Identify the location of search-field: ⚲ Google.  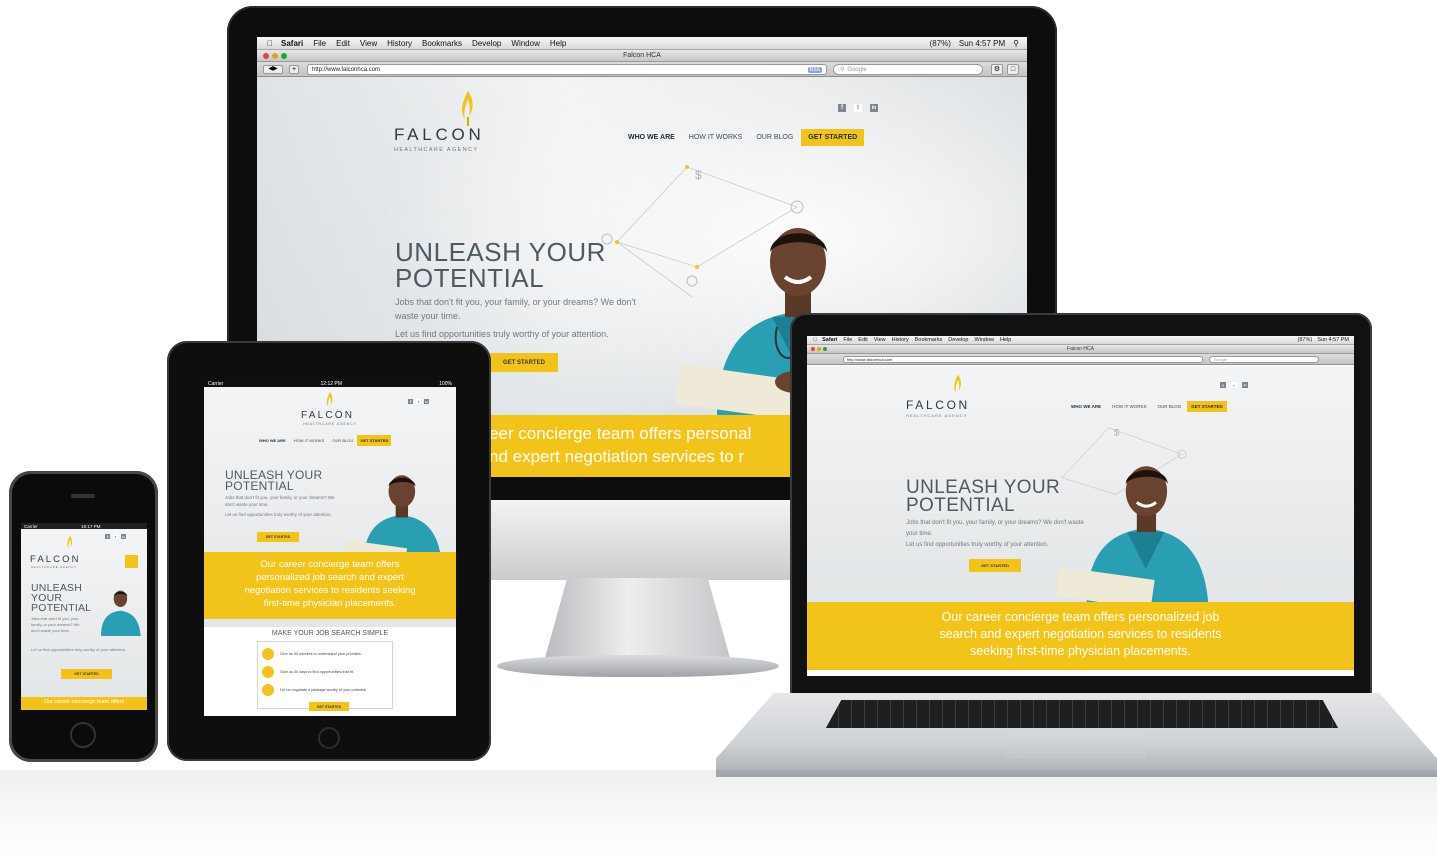
(908, 69).